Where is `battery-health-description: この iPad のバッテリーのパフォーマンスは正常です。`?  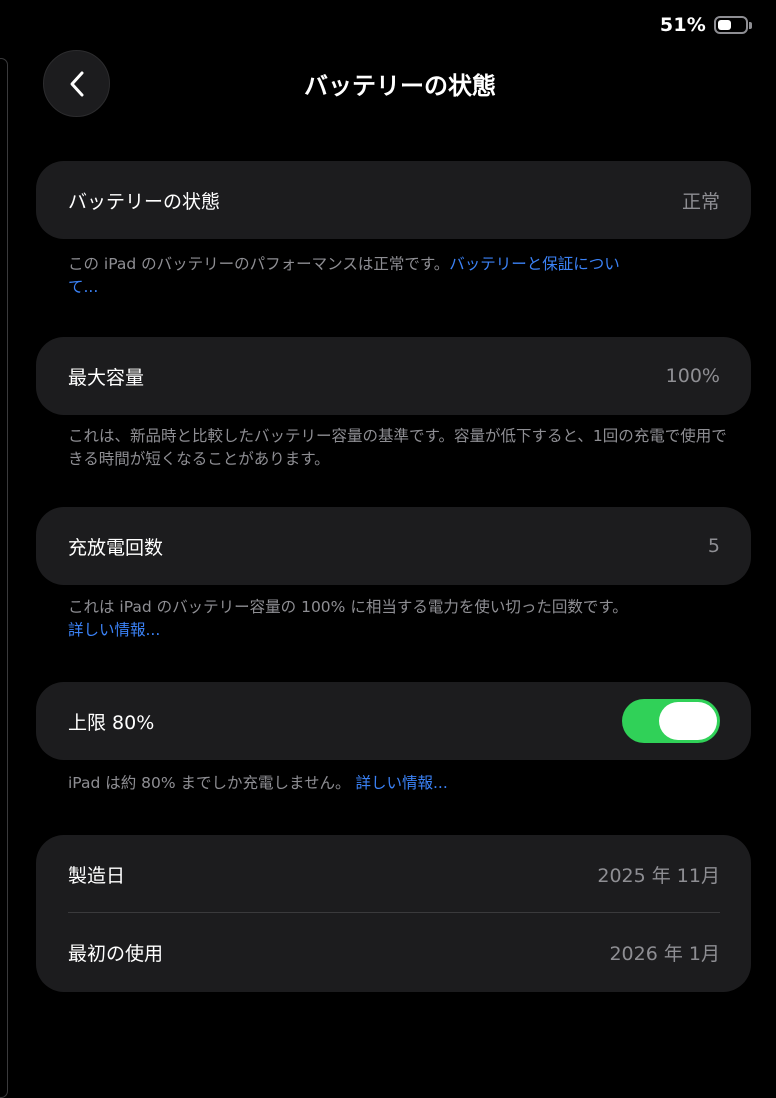 battery-health-description: この iPad のバッテリーのパフォーマンスは正常です。 is located at coordinates (259, 264).